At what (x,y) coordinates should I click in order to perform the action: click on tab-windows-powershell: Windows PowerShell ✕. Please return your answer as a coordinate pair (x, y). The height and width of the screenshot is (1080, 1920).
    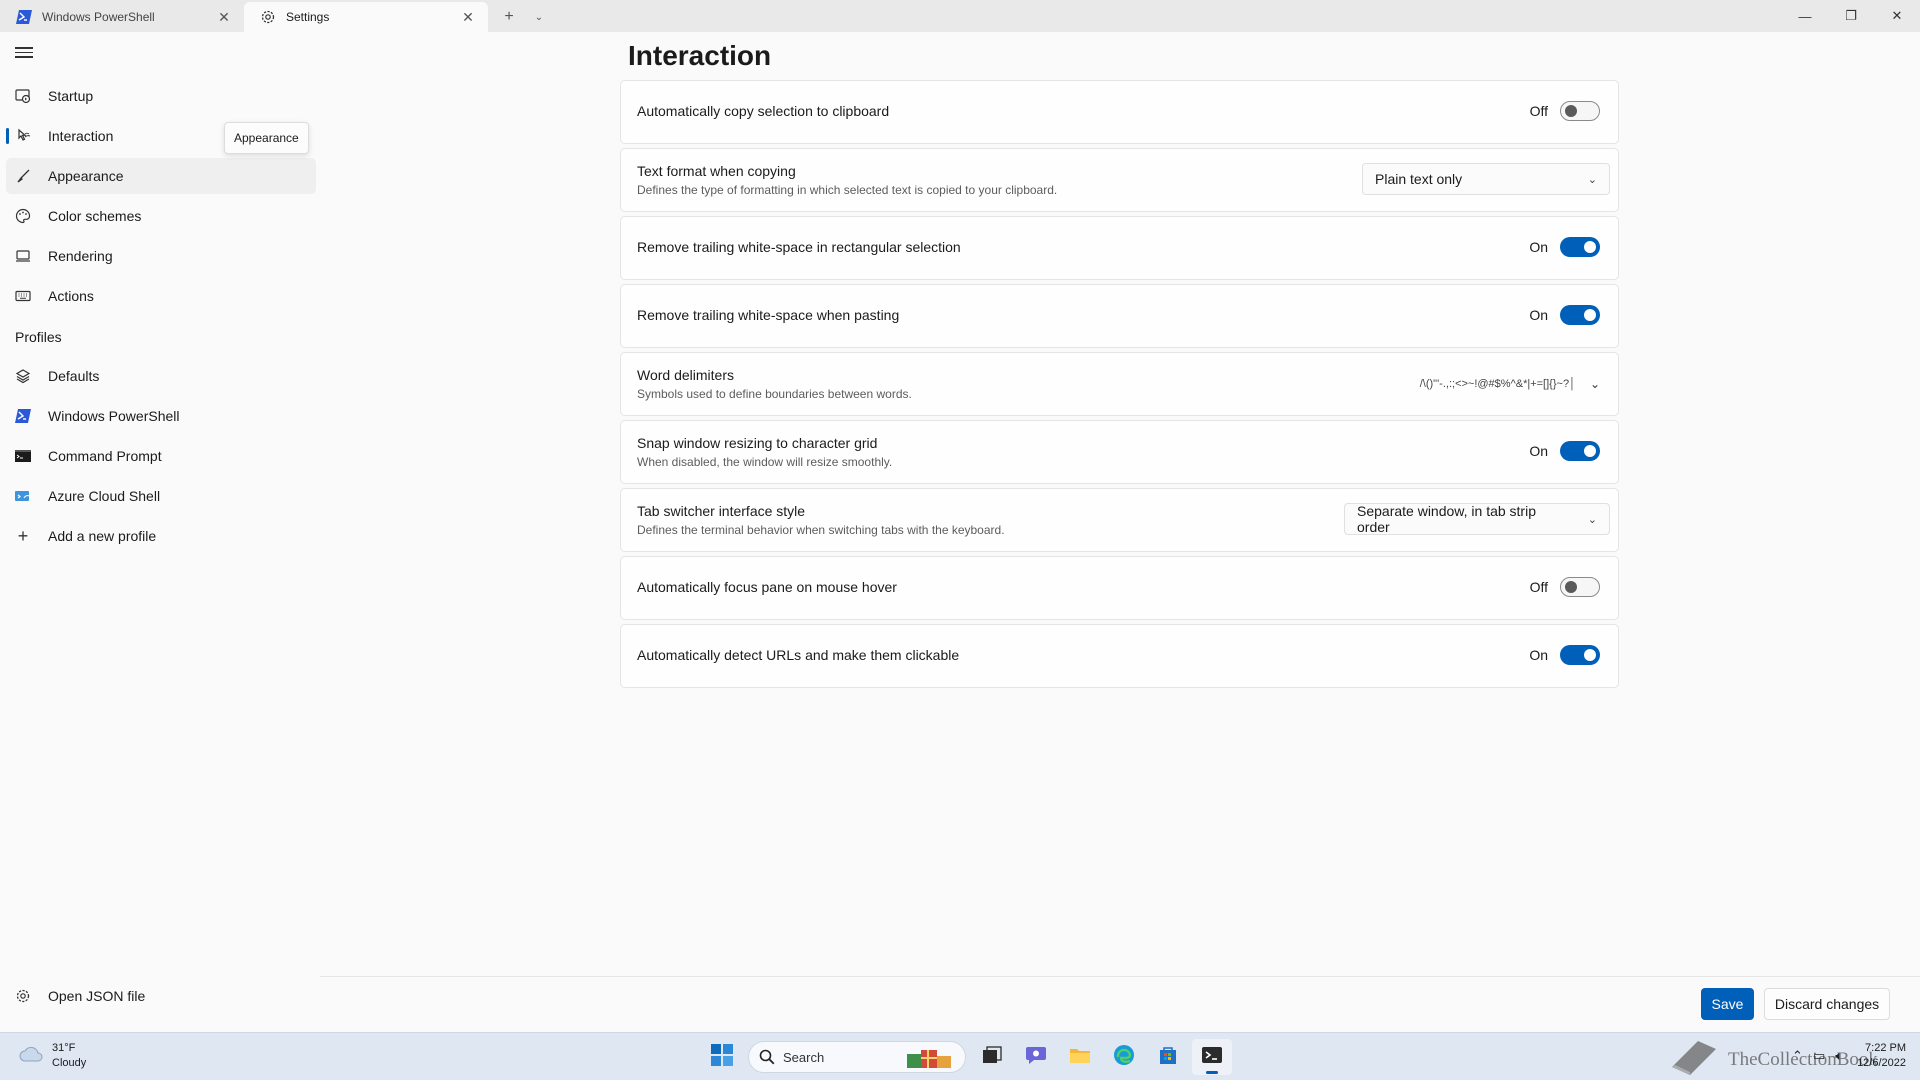
    Looking at the image, I should click on (122, 17).